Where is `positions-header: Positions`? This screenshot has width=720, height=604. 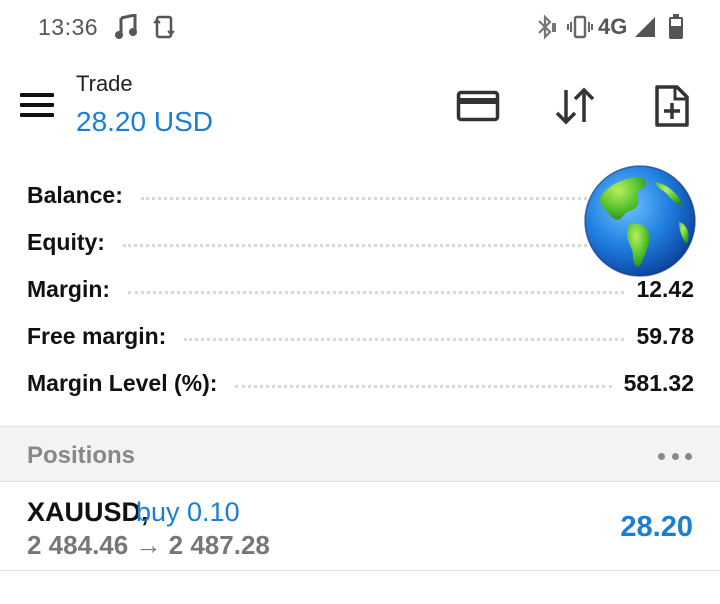 positions-header: Positions is located at coordinates (360, 454).